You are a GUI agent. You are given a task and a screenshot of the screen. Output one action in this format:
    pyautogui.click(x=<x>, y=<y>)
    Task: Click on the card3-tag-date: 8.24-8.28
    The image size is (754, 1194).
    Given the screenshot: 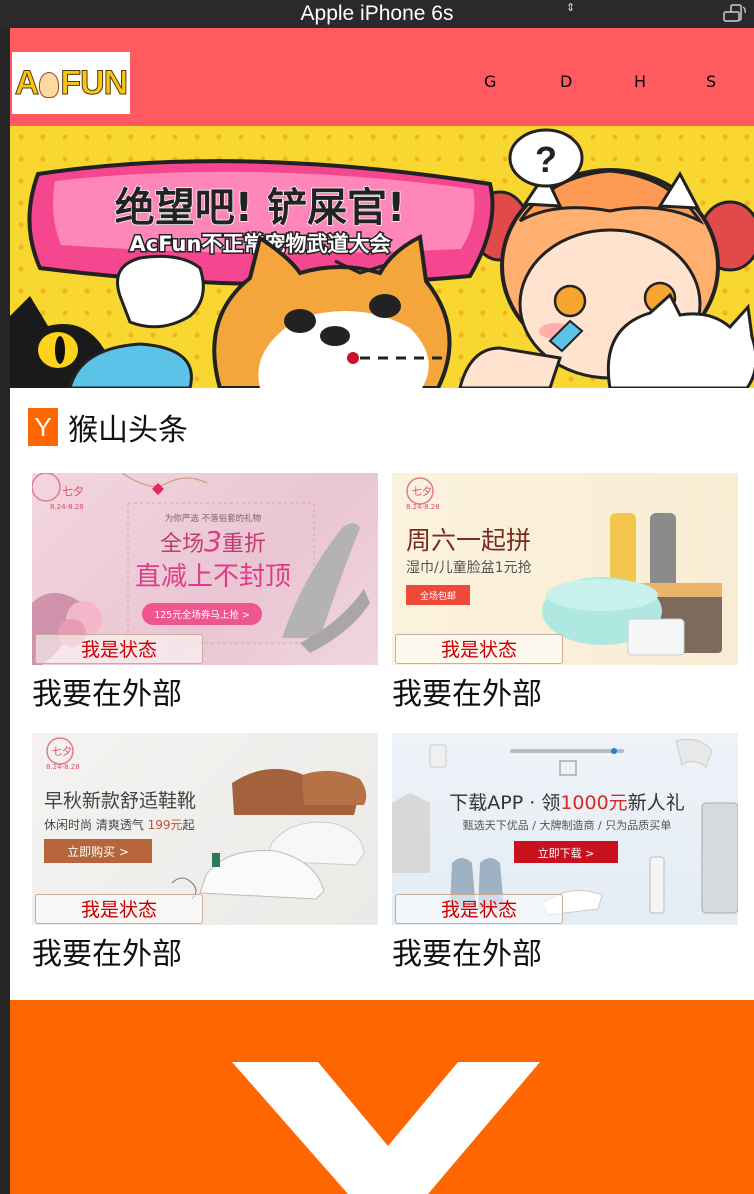 What is the action you would take?
    pyautogui.click(x=63, y=767)
    